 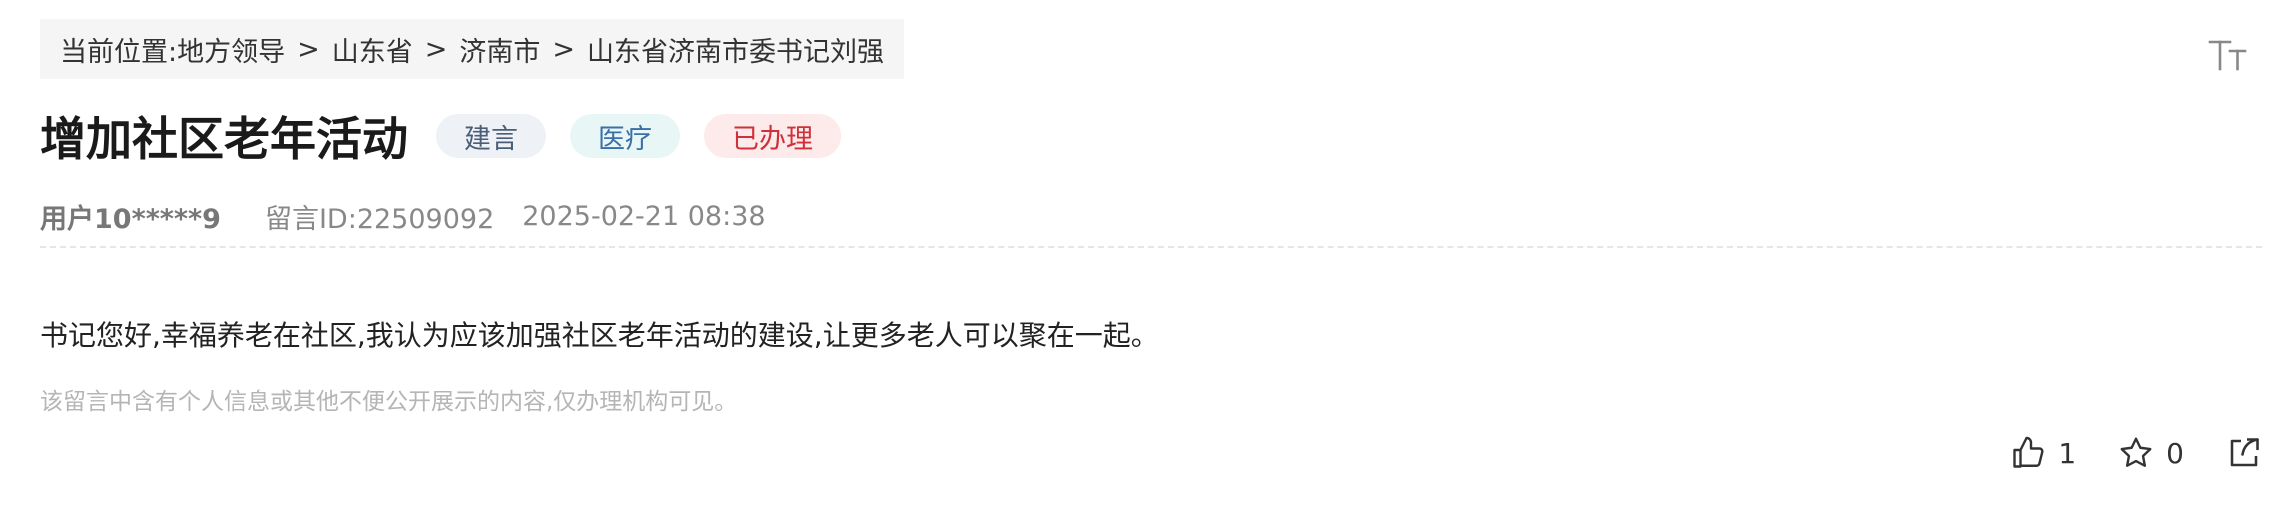 I want to click on font-size-icon, so click(x=2228, y=55).